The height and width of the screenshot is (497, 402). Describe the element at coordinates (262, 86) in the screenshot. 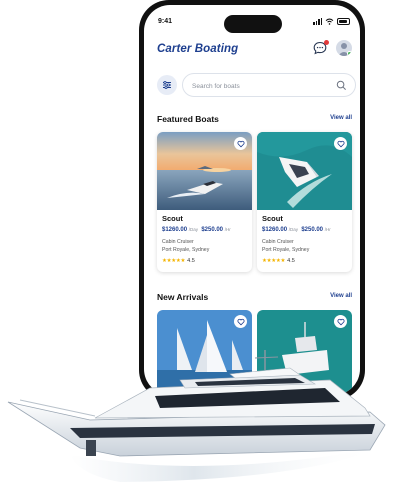

I see `search-input` at that location.